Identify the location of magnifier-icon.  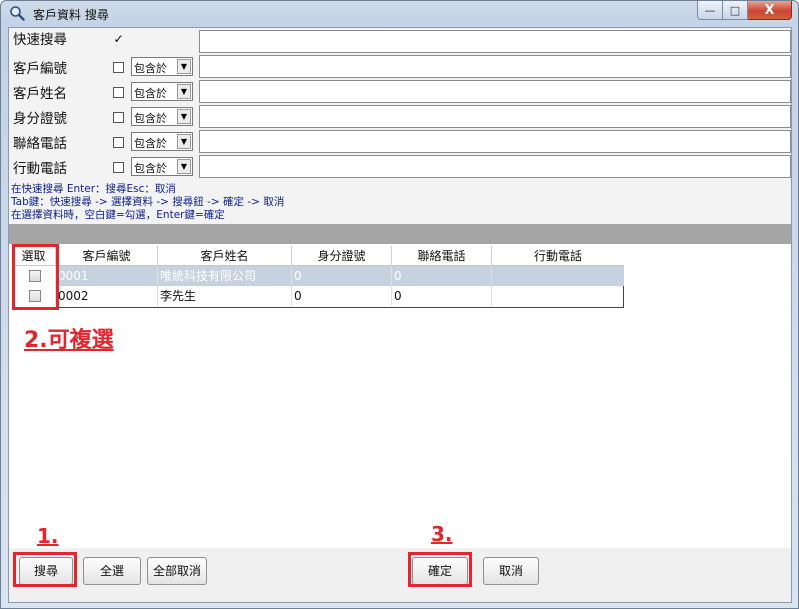
(17, 13).